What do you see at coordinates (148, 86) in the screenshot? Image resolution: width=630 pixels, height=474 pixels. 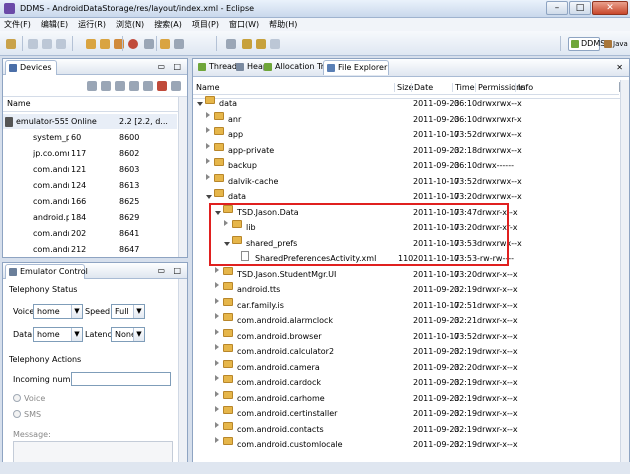 I see `threads-icon` at bounding box center [148, 86].